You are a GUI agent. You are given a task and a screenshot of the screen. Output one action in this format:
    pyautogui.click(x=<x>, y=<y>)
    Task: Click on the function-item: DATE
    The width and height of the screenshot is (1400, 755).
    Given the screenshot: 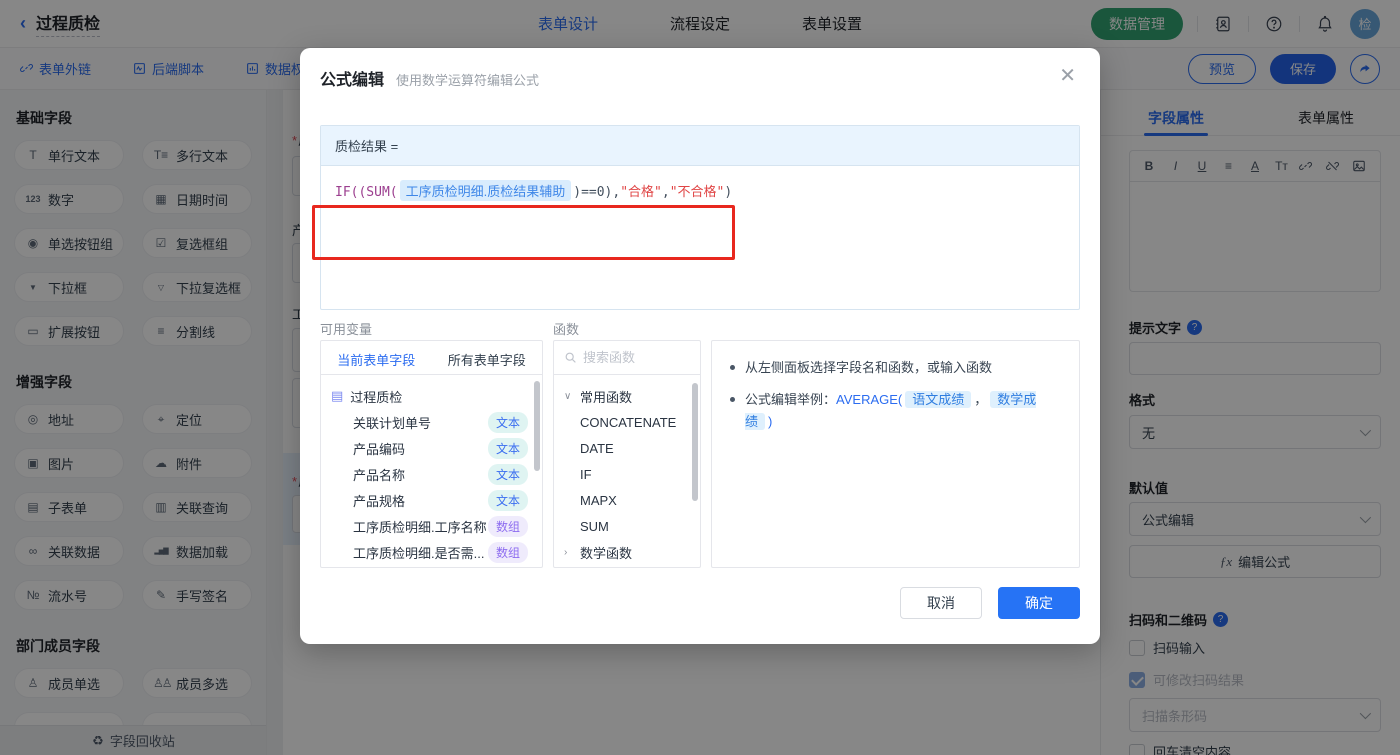 What is the action you would take?
    pyautogui.click(x=630, y=448)
    